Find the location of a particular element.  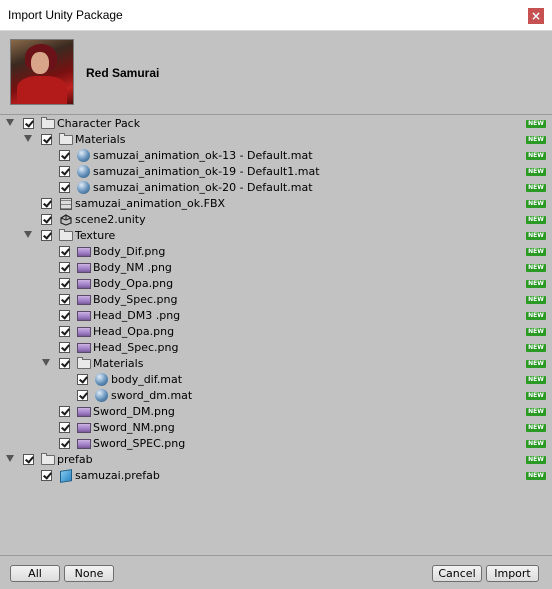

tree-row-prefab: prefab NEW is located at coordinates (276, 460).